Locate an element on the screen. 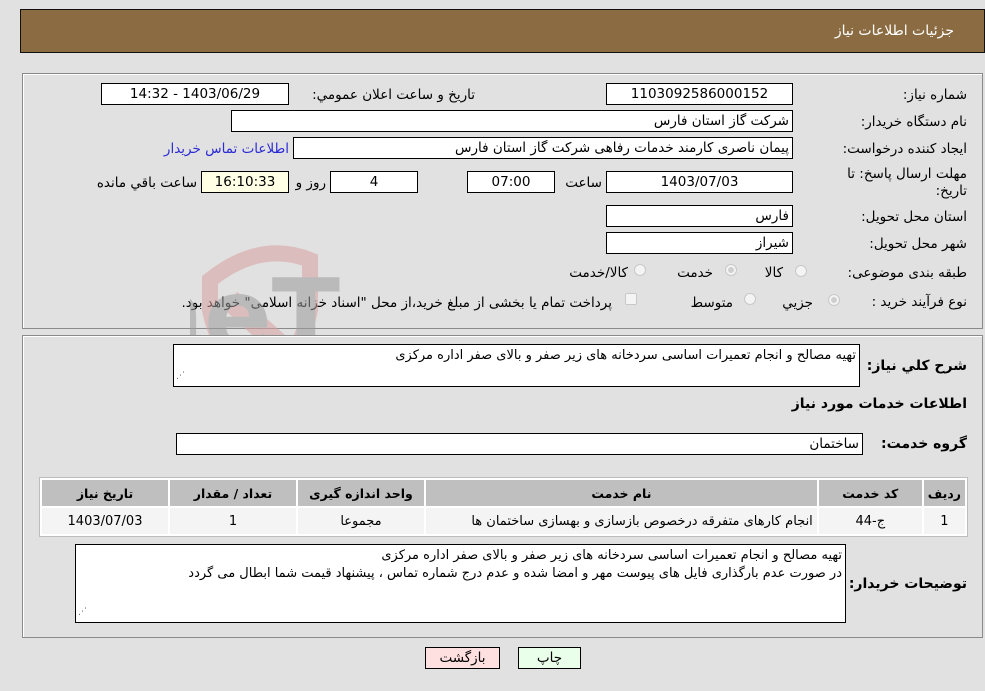  cell-service-code: ج-44 is located at coordinates (870, 521).